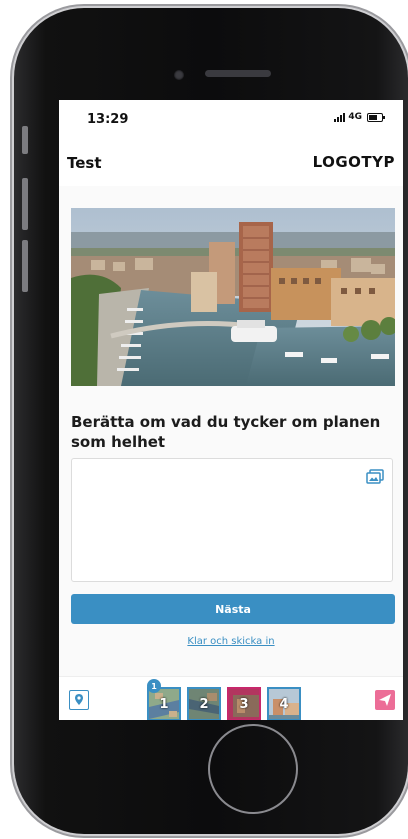 Image resolution: width=408 pixels, height=839 pixels. I want to click on status-indicators: 4G, so click(359, 117).